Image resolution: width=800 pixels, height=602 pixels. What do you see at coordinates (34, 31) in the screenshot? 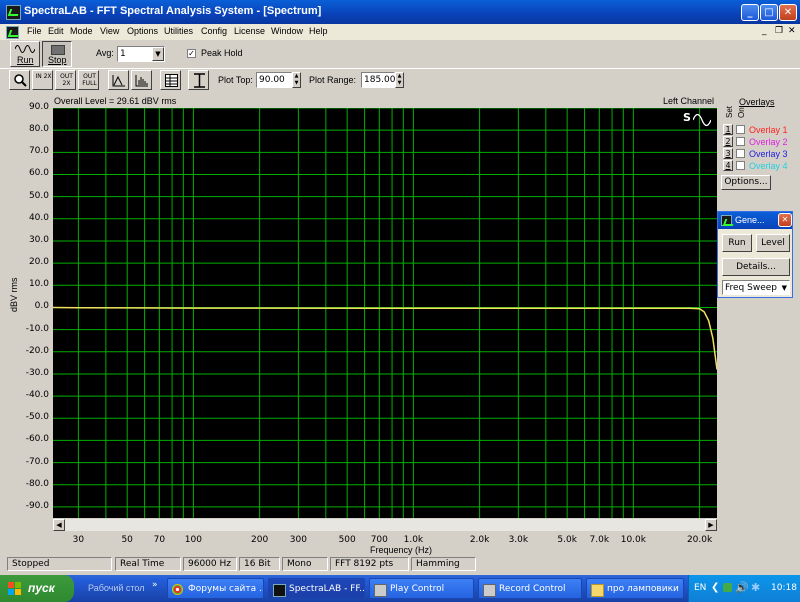
I see `menu-file: File` at bounding box center [34, 31].